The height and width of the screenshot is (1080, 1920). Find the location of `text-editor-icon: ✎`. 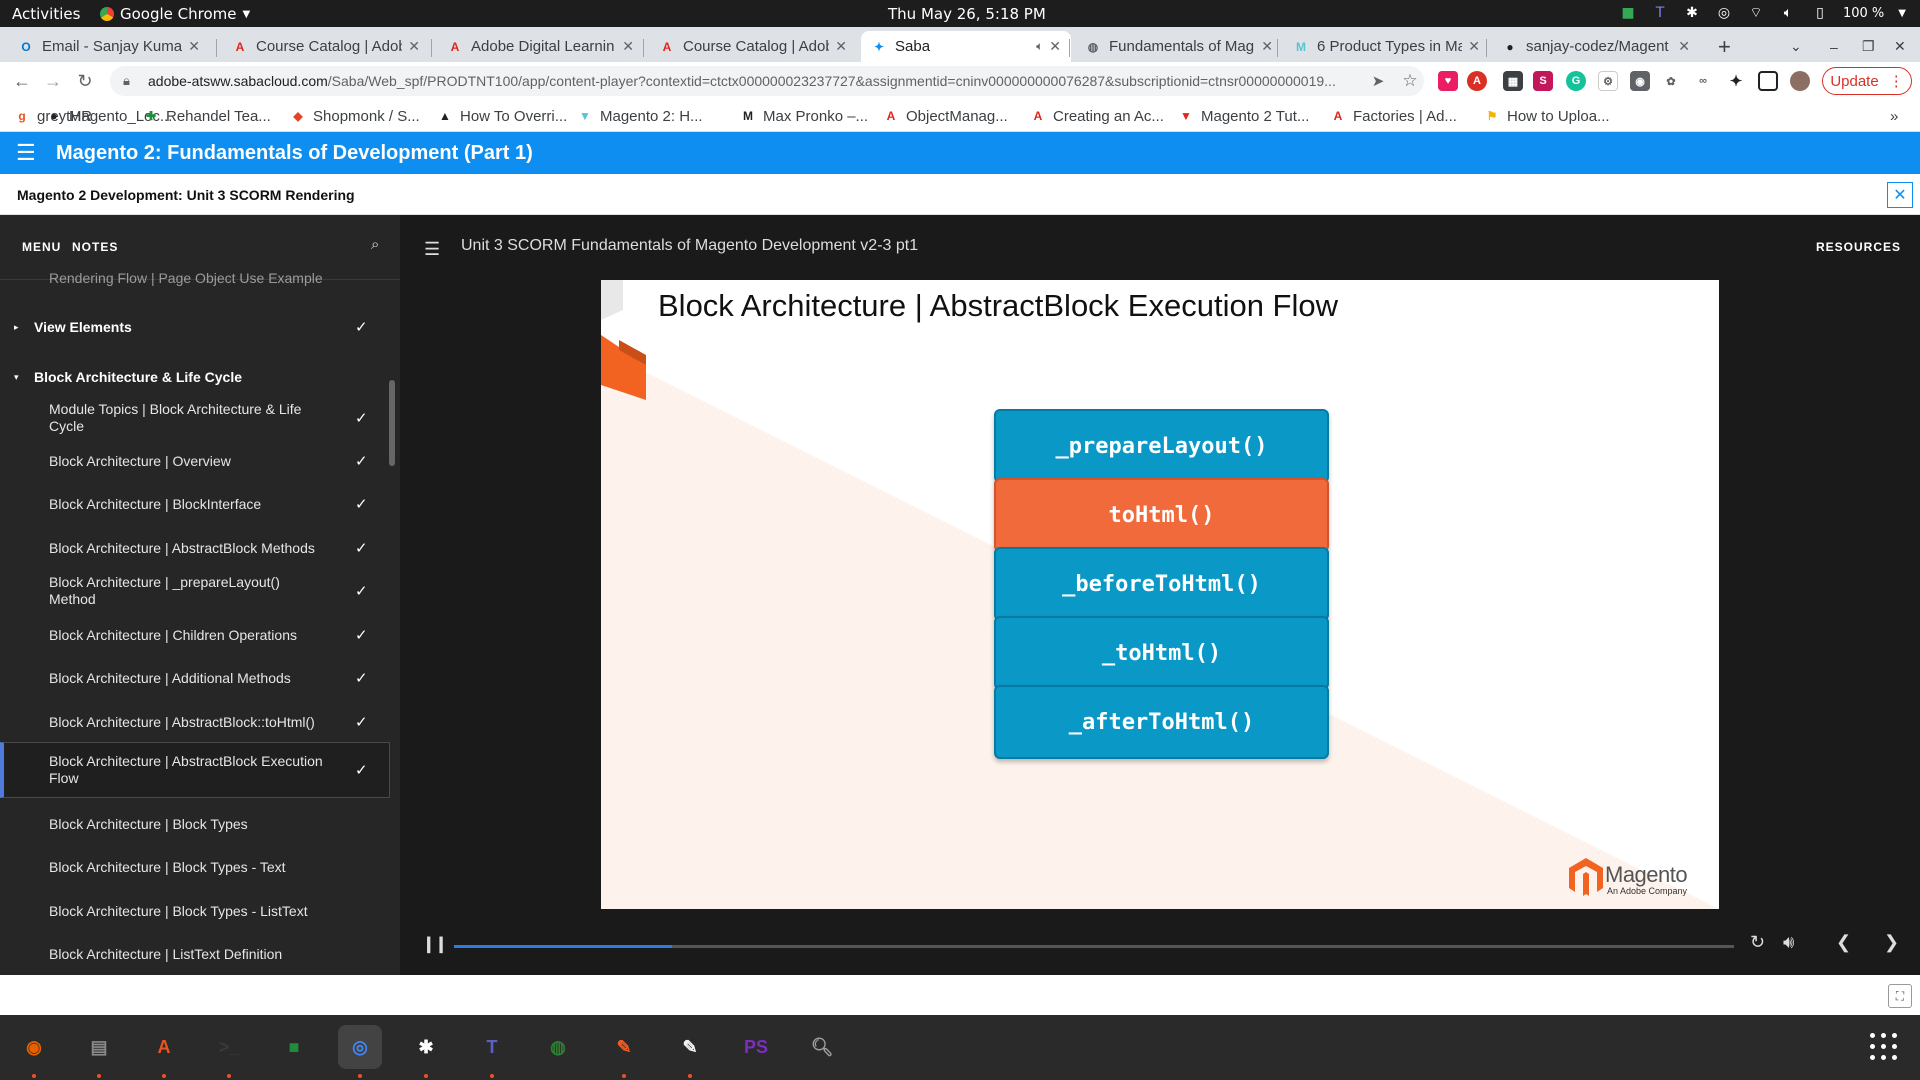

text-editor-icon: ✎ is located at coordinates (690, 1047).